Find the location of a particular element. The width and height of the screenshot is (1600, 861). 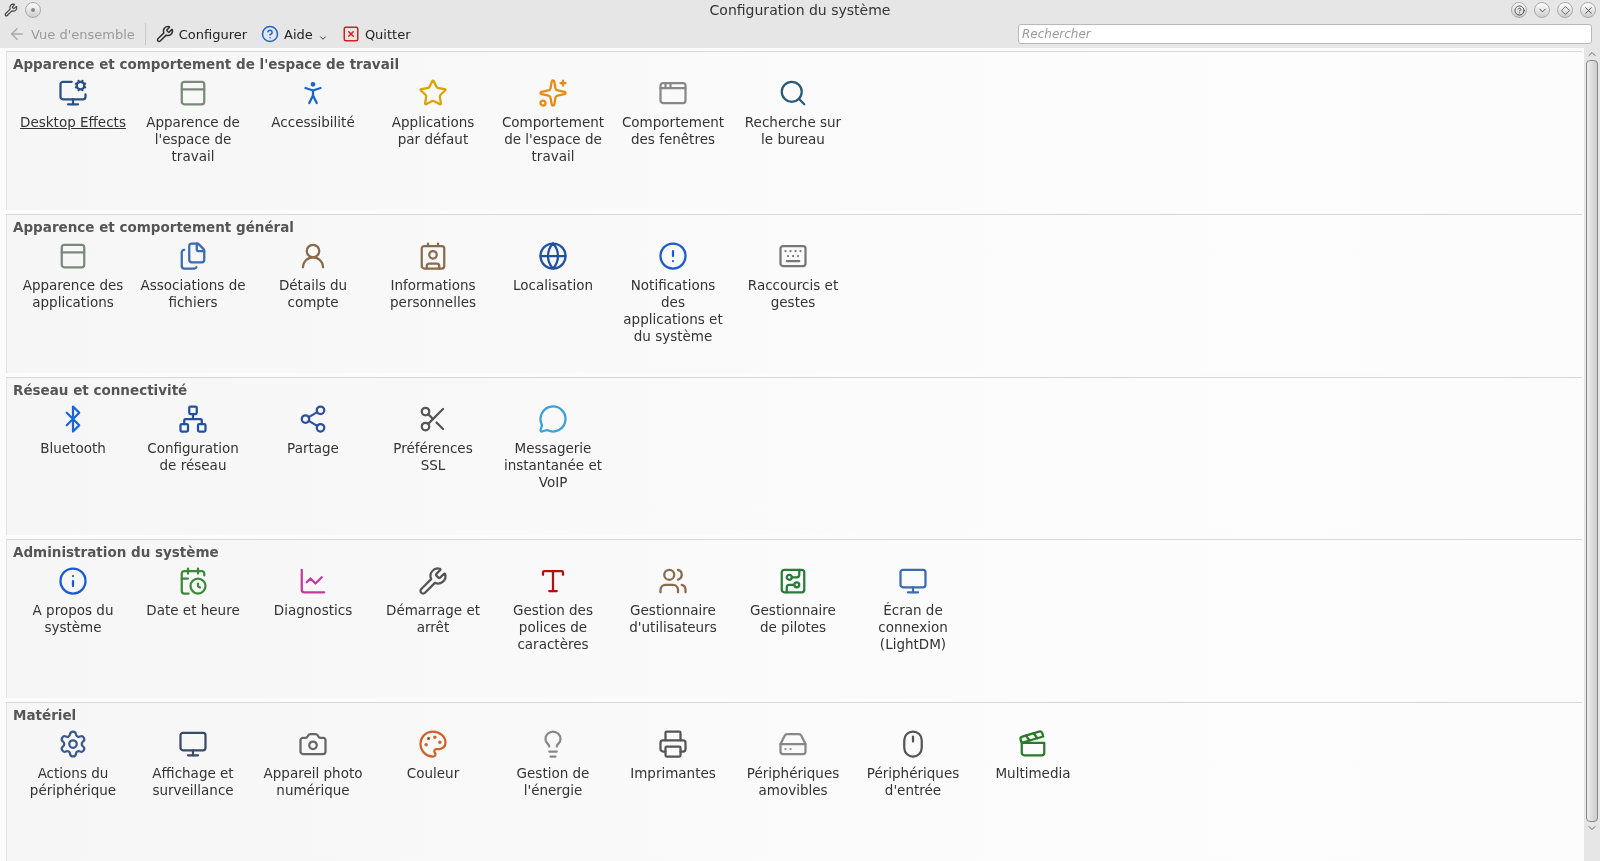

module-link: Localisation is located at coordinates (553, 285).